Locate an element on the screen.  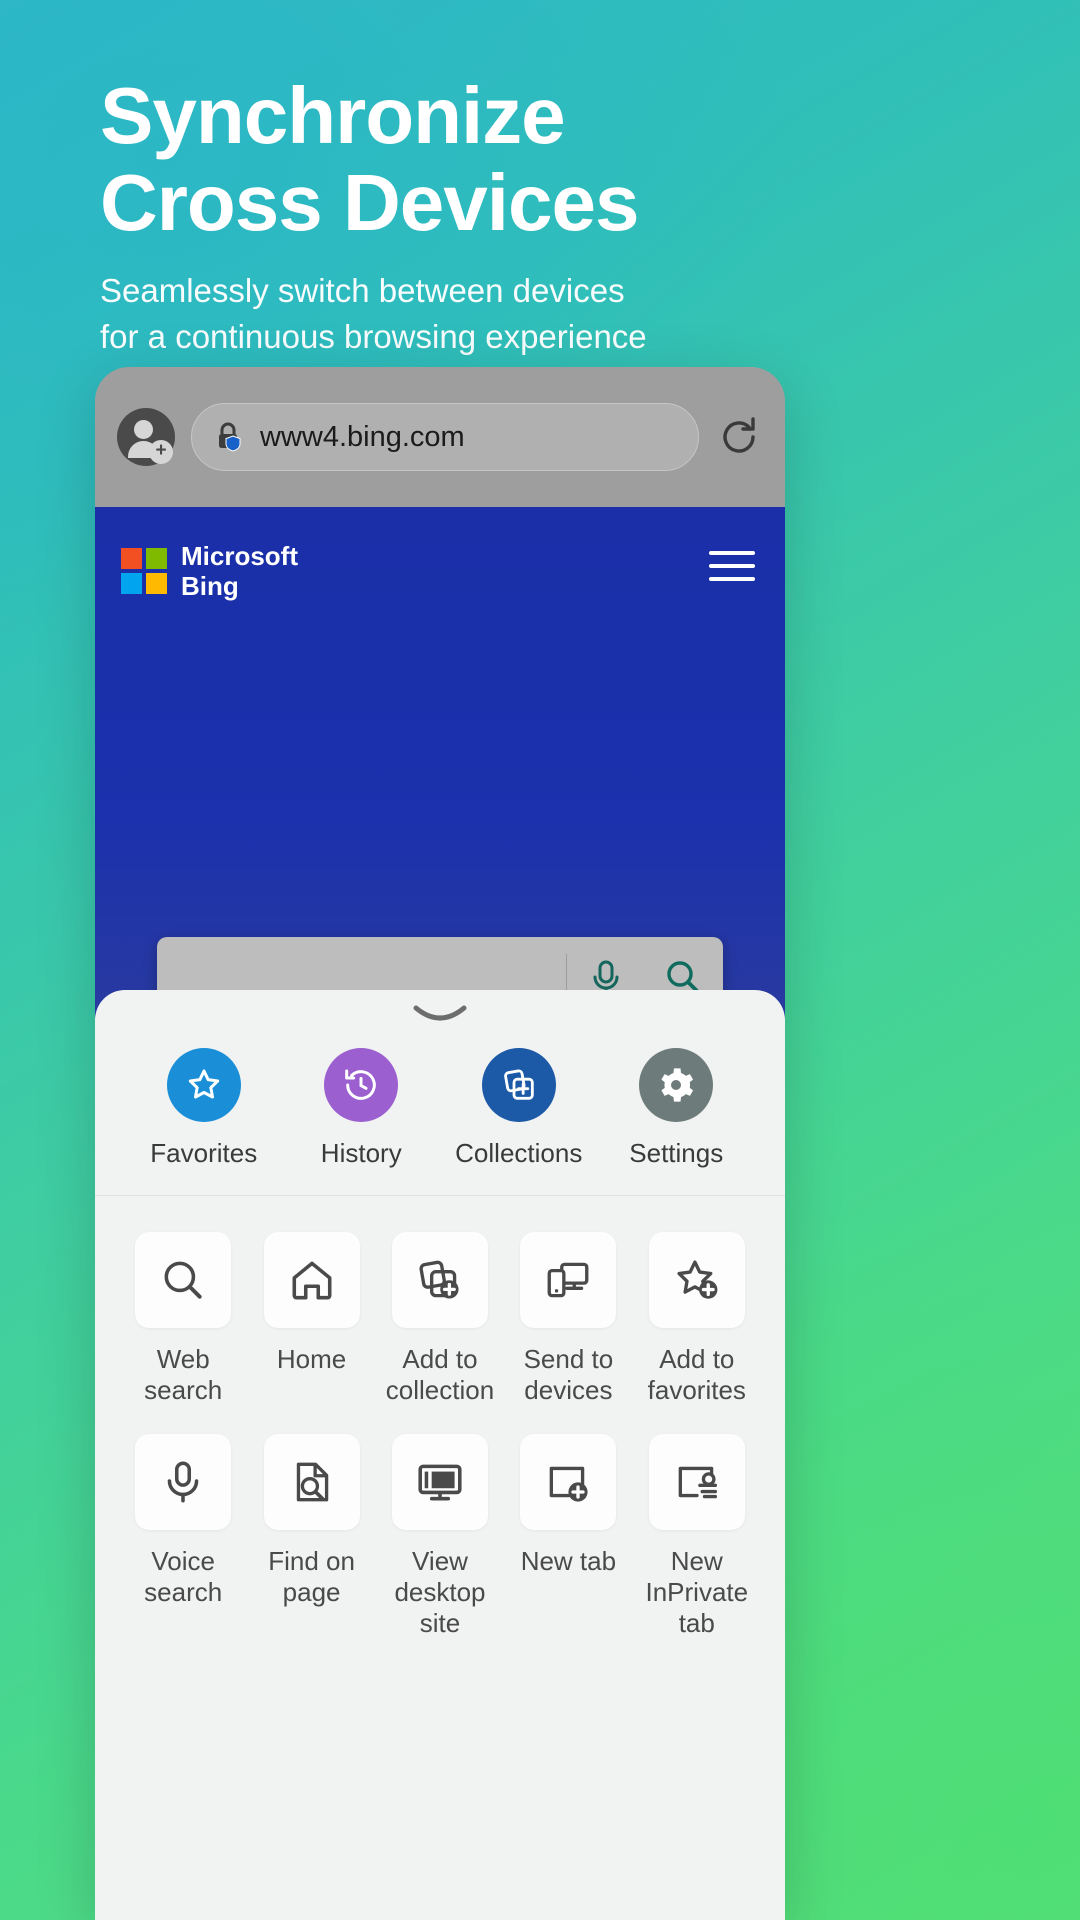
star-icon is located at coordinates (203, 1085).